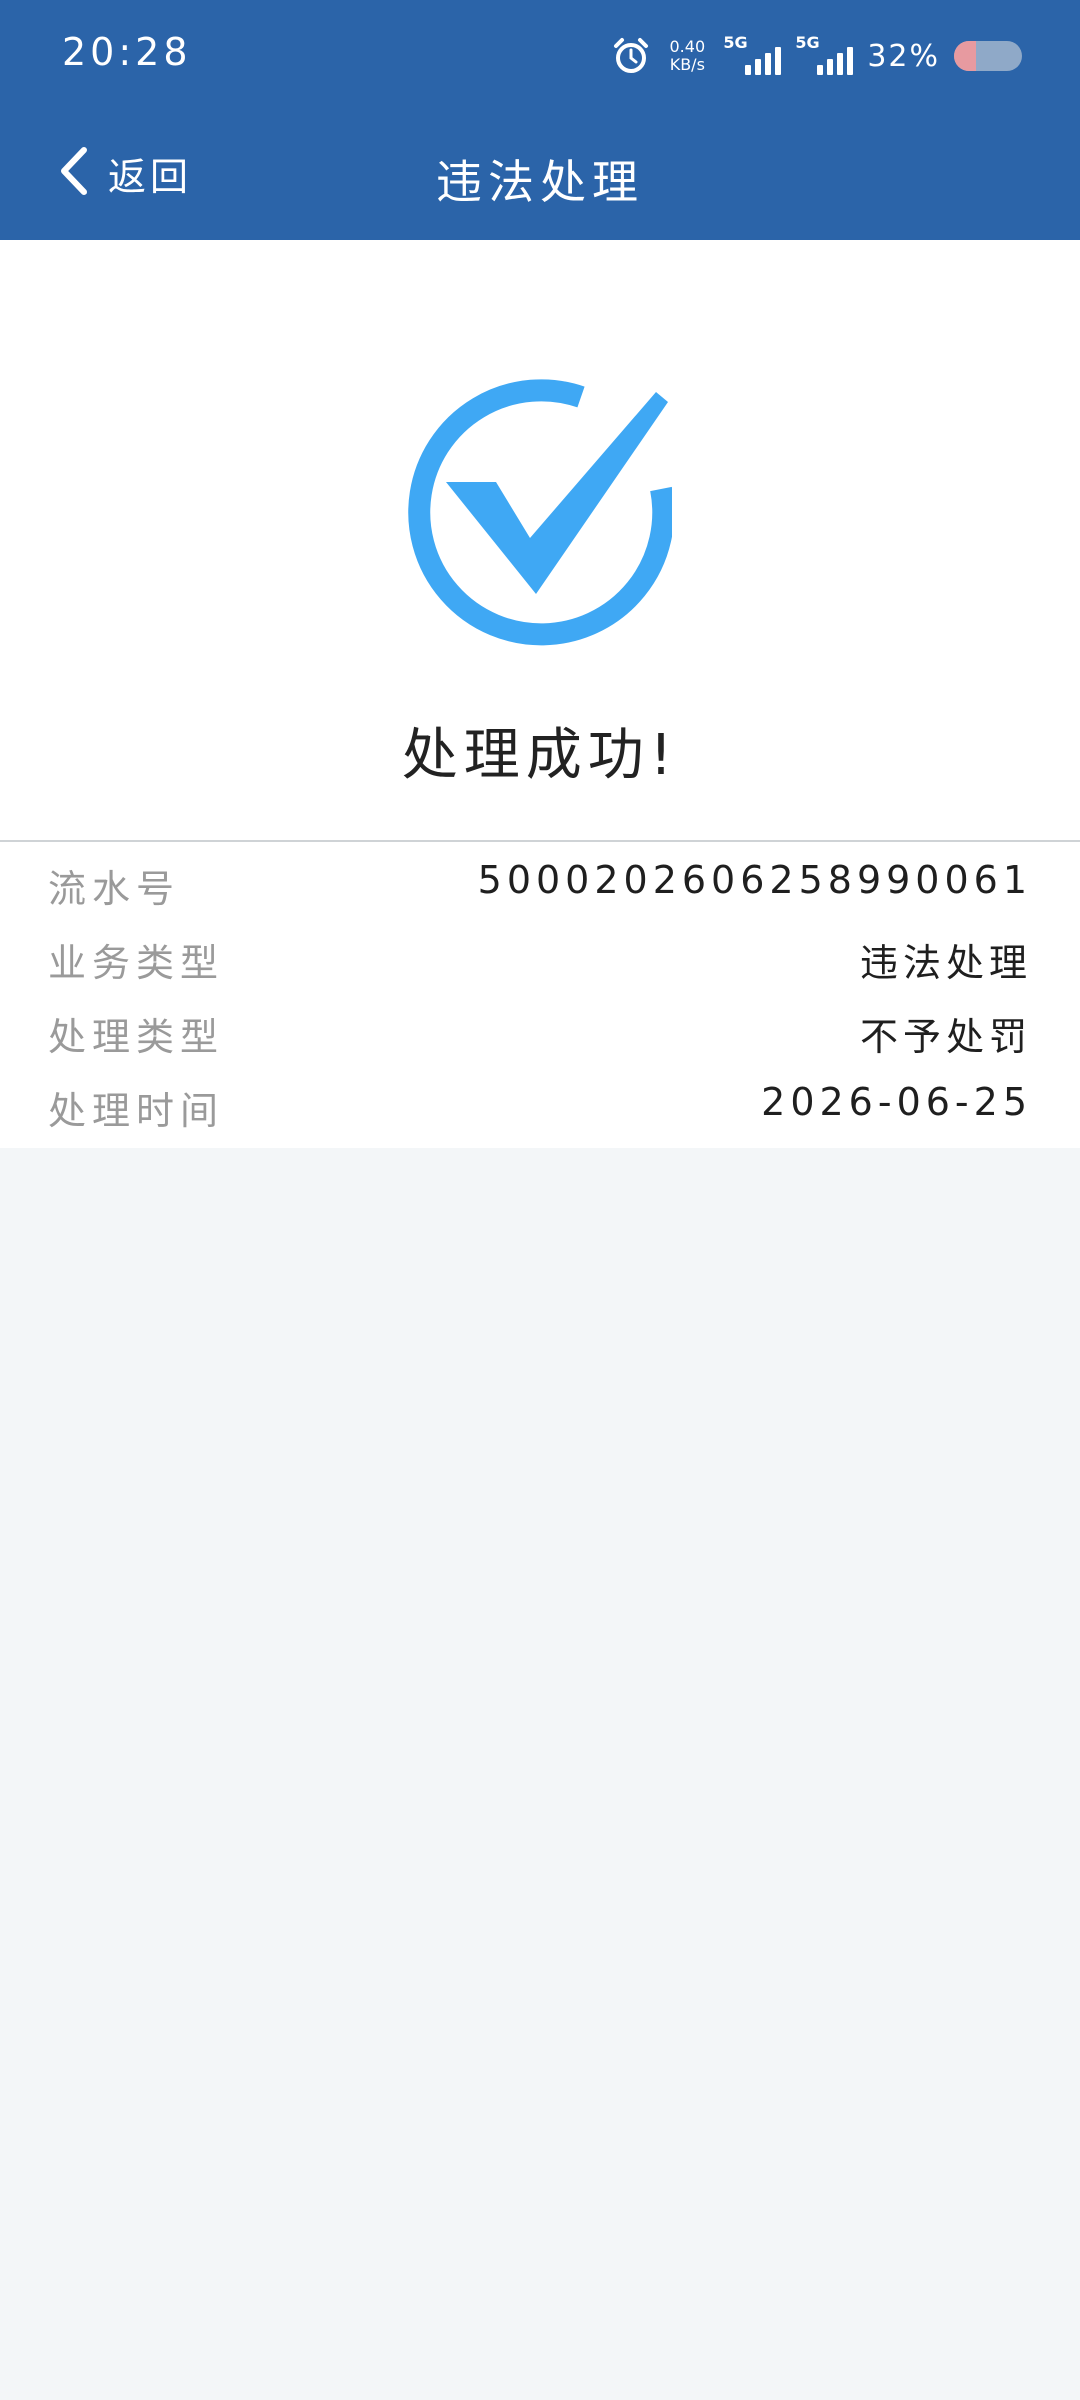 The height and width of the screenshot is (2400, 1080). I want to click on network-speed-unit: KB/s, so click(687, 64).